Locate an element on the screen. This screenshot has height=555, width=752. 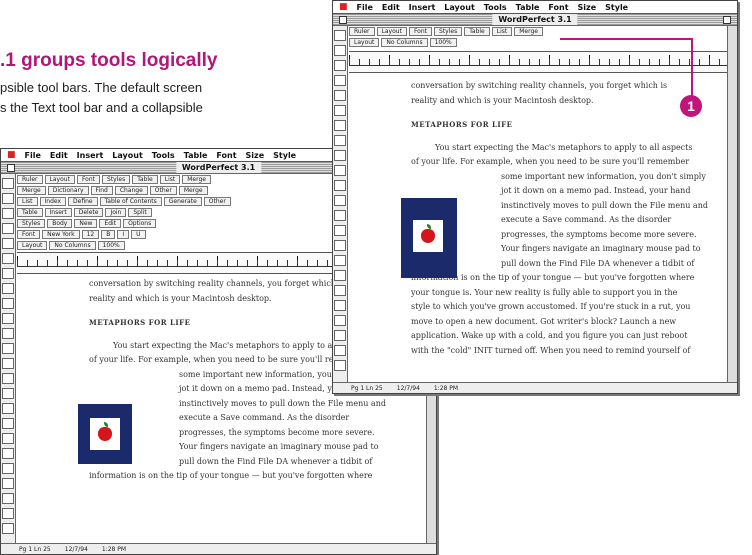
tool-button: Dictionary is located at coordinates (68, 190).